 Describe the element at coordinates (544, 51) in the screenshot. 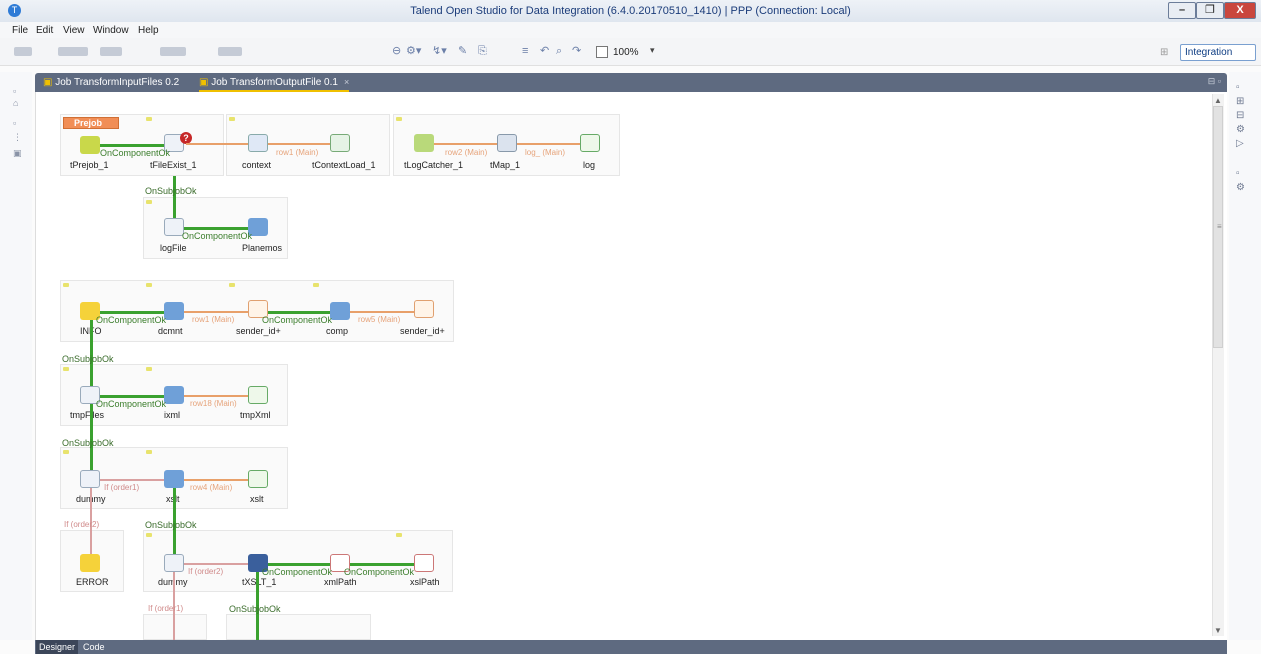

I see `undo-icon: ↶` at that location.